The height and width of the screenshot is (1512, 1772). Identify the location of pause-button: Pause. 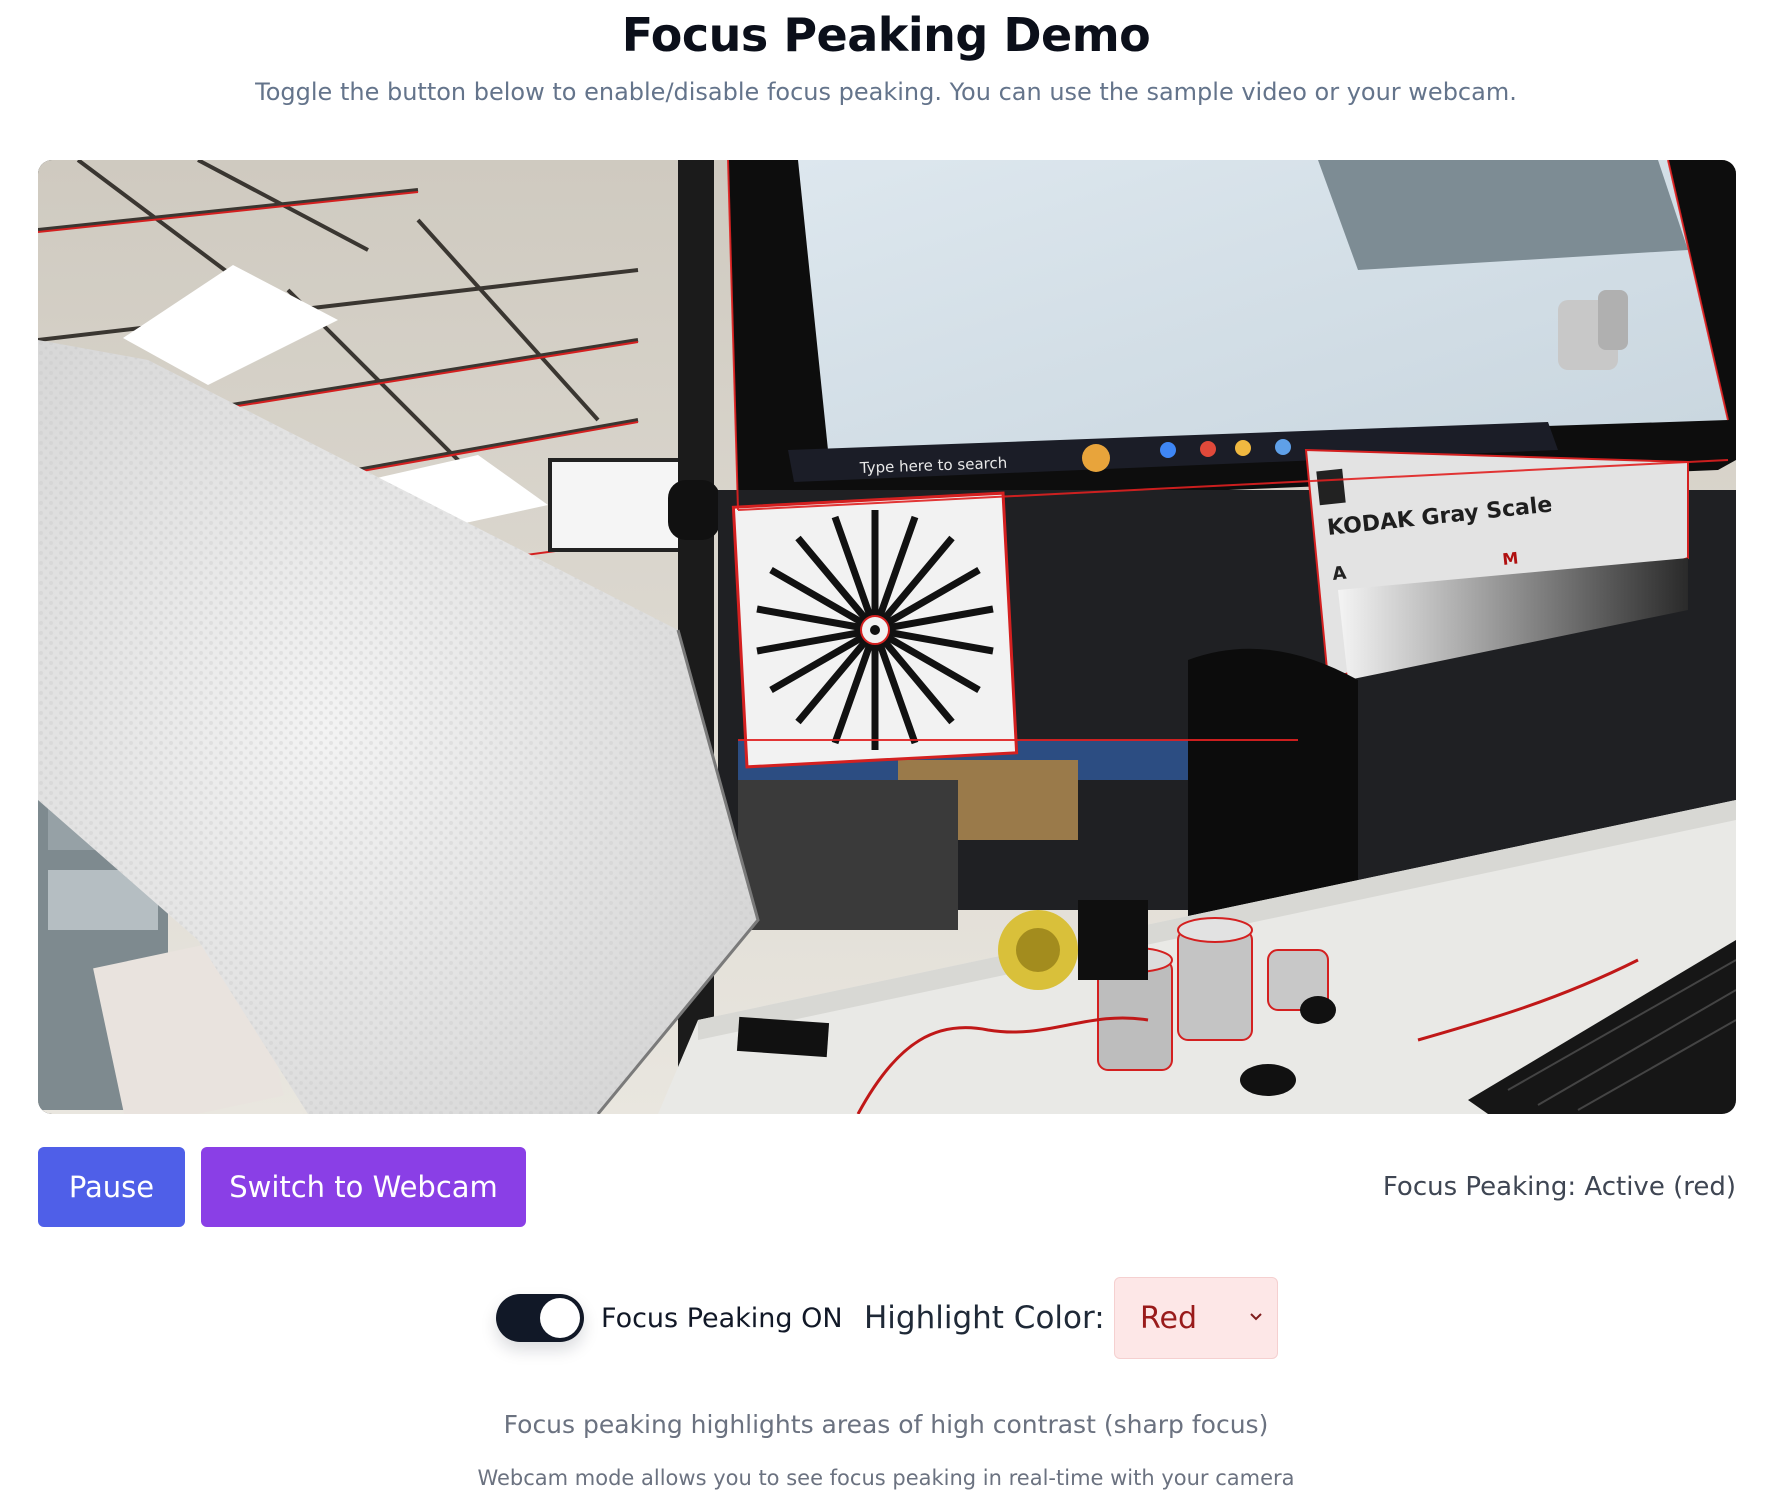
(111, 1187).